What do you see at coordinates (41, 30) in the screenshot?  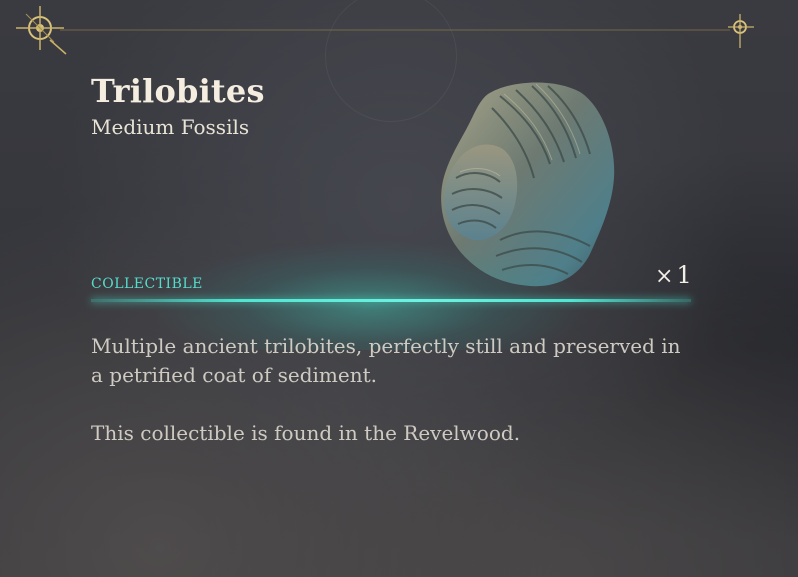 I see `left-compass-ornament-icon` at bounding box center [41, 30].